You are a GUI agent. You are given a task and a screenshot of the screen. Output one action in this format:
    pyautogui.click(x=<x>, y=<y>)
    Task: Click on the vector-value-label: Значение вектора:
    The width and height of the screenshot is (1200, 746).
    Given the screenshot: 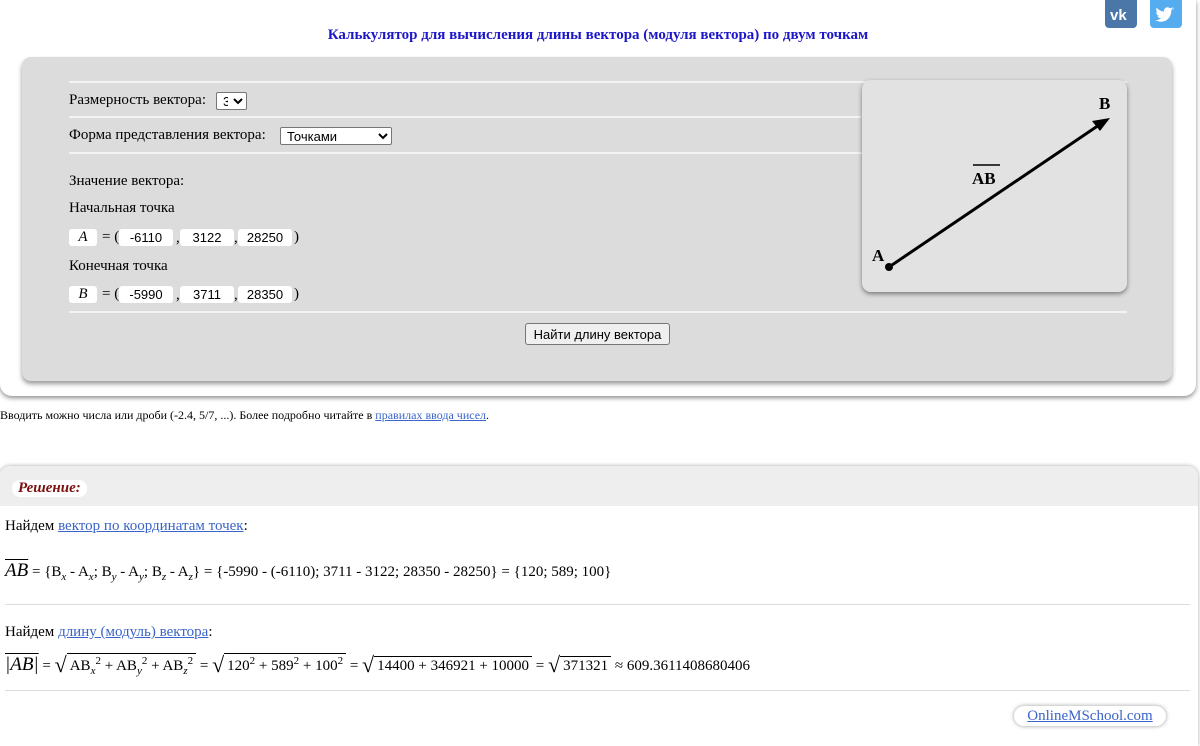 What is the action you would take?
    pyautogui.click(x=127, y=181)
    